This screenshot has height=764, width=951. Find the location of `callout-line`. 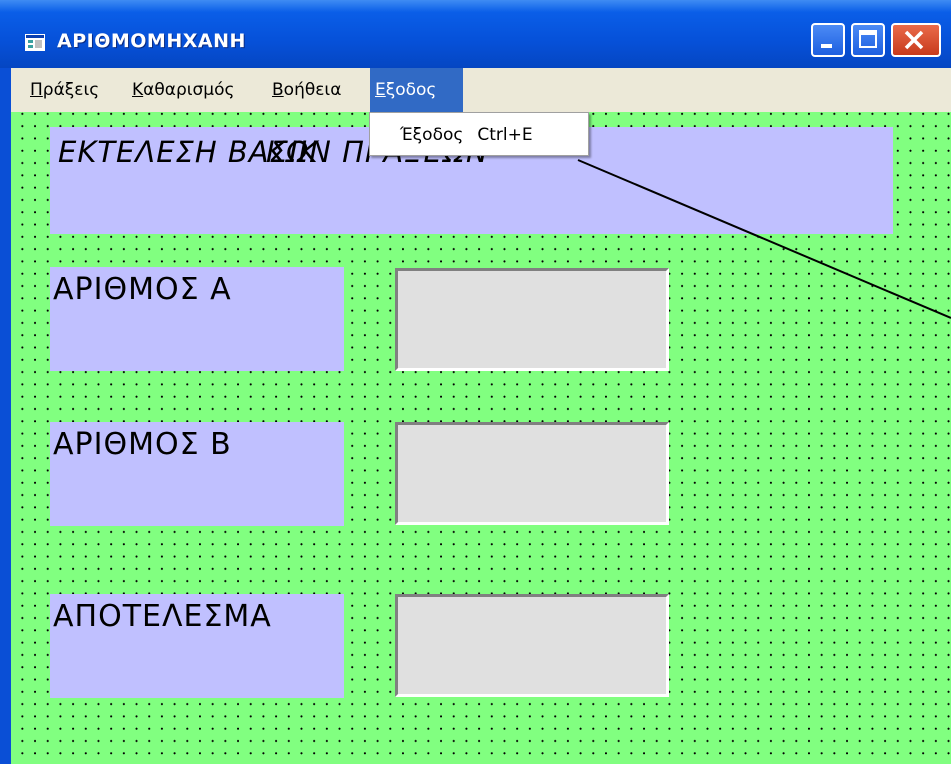

callout-line is located at coordinates (764, 239).